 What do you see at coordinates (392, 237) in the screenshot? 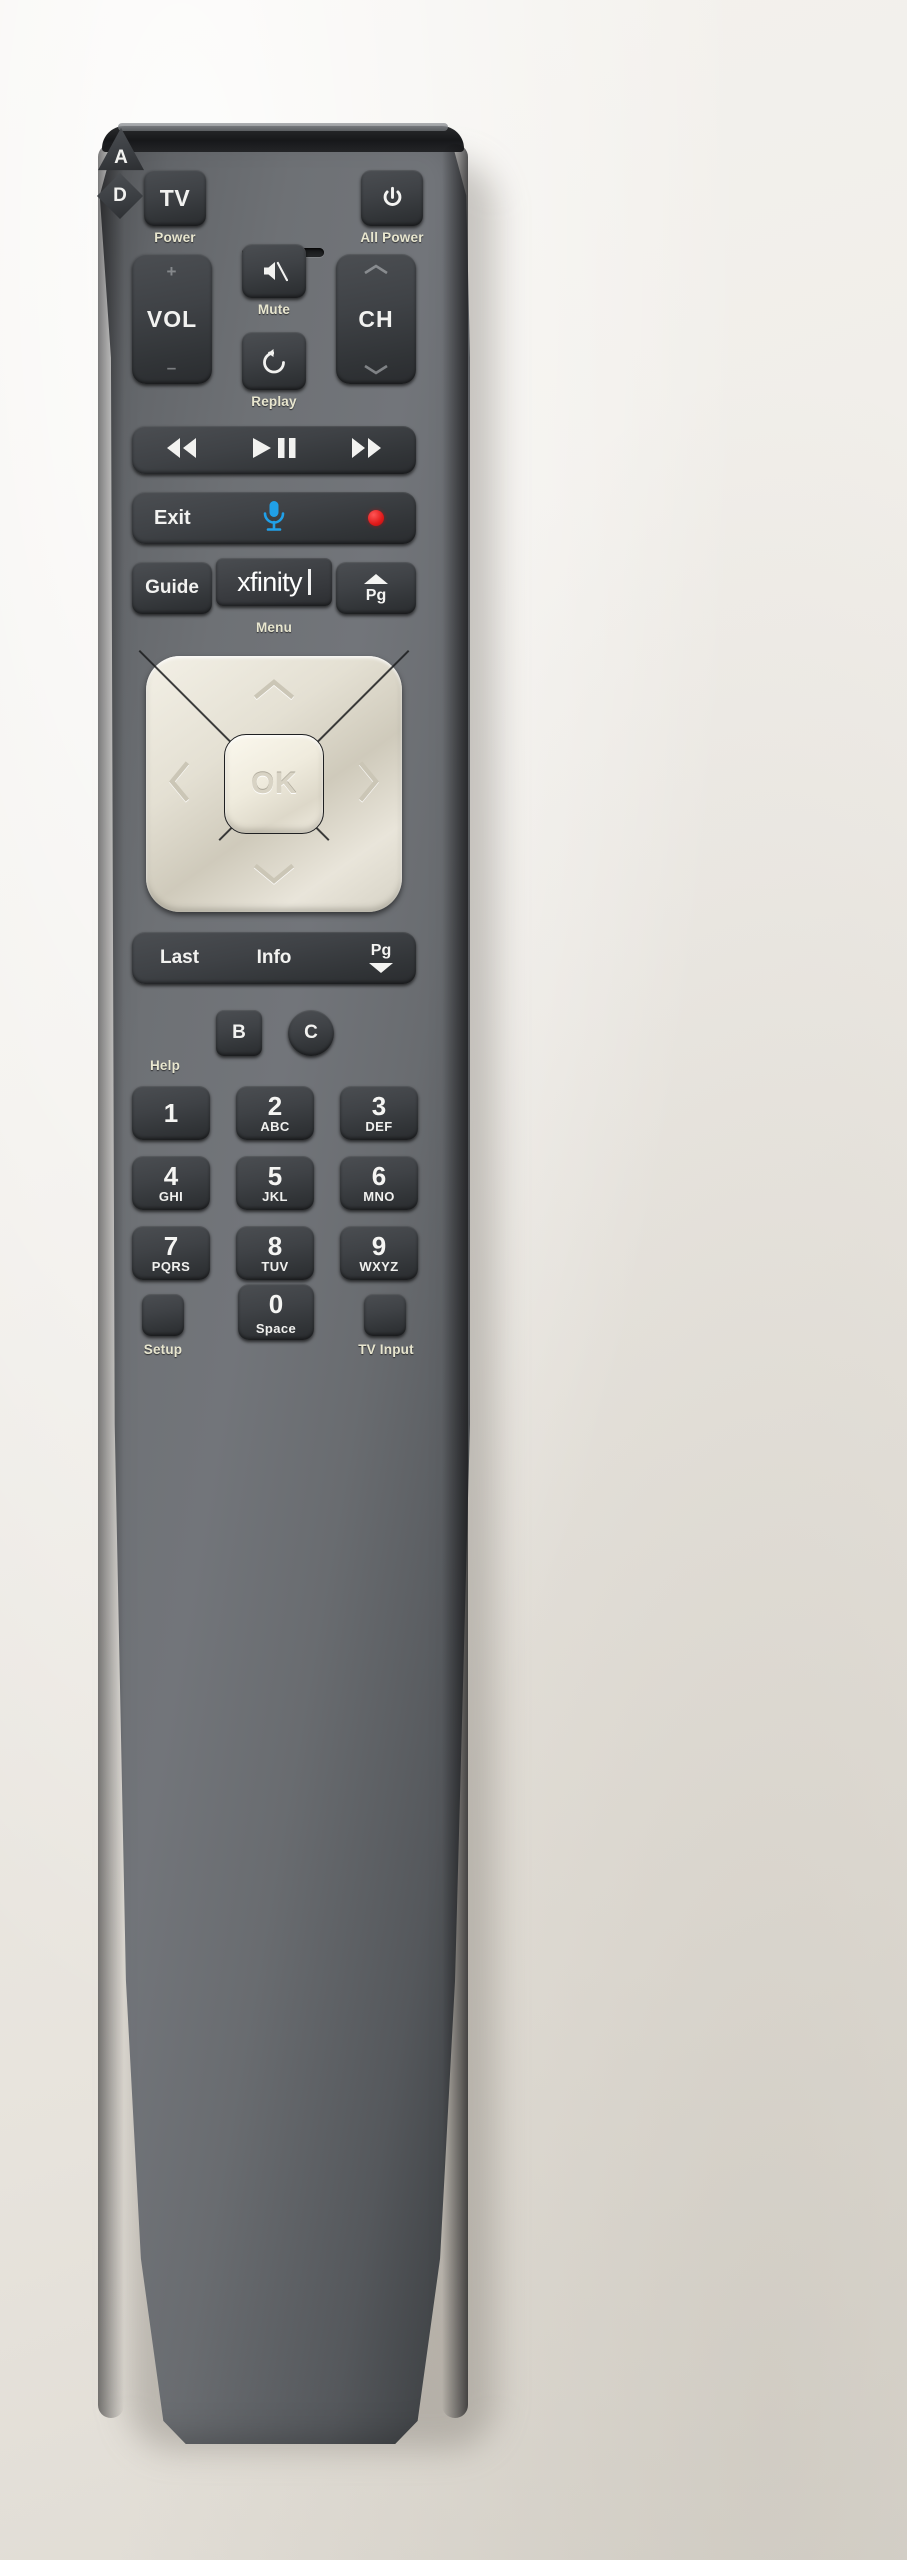
I see `all-power-caption: All Power` at bounding box center [392, 237].